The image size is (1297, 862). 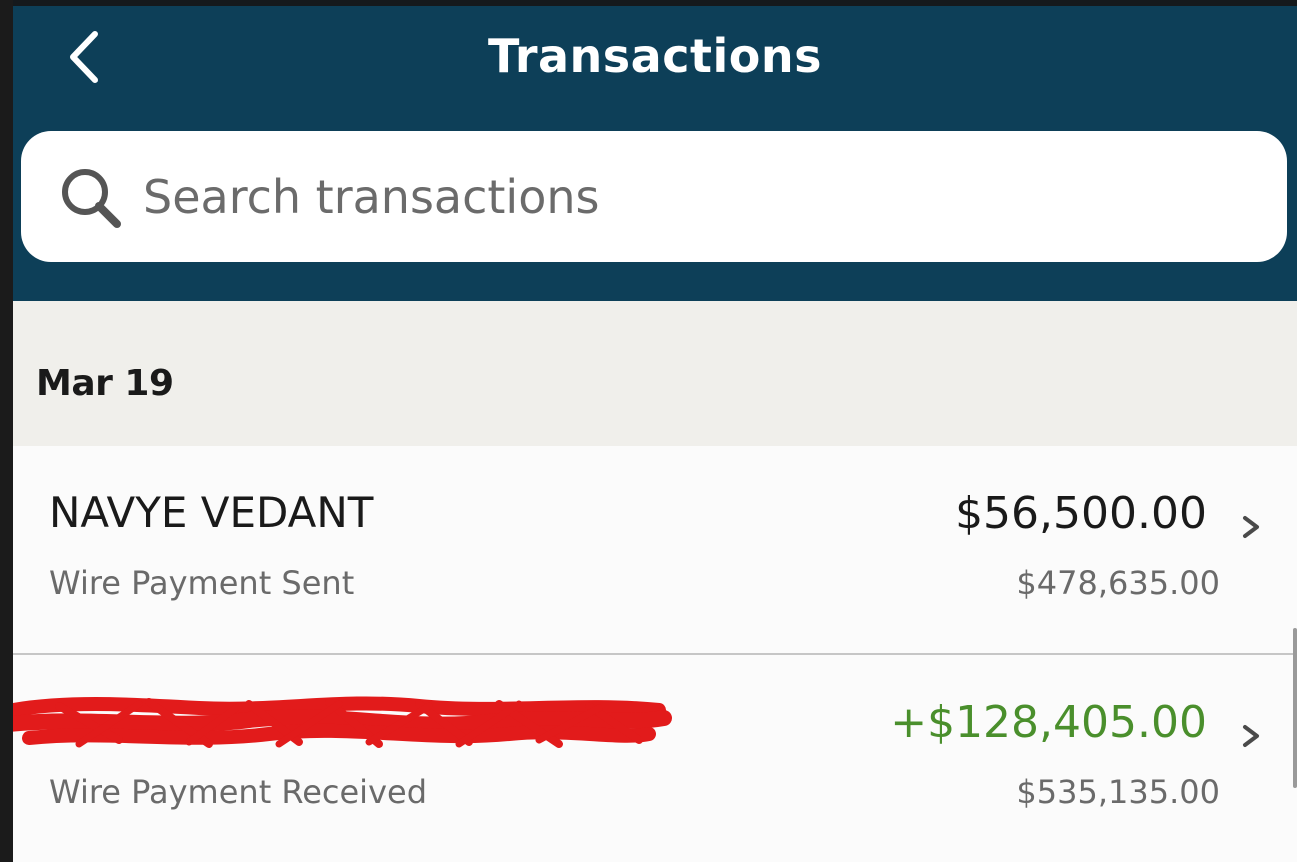 I want to click on status-edge, so click(x=655, y=3).